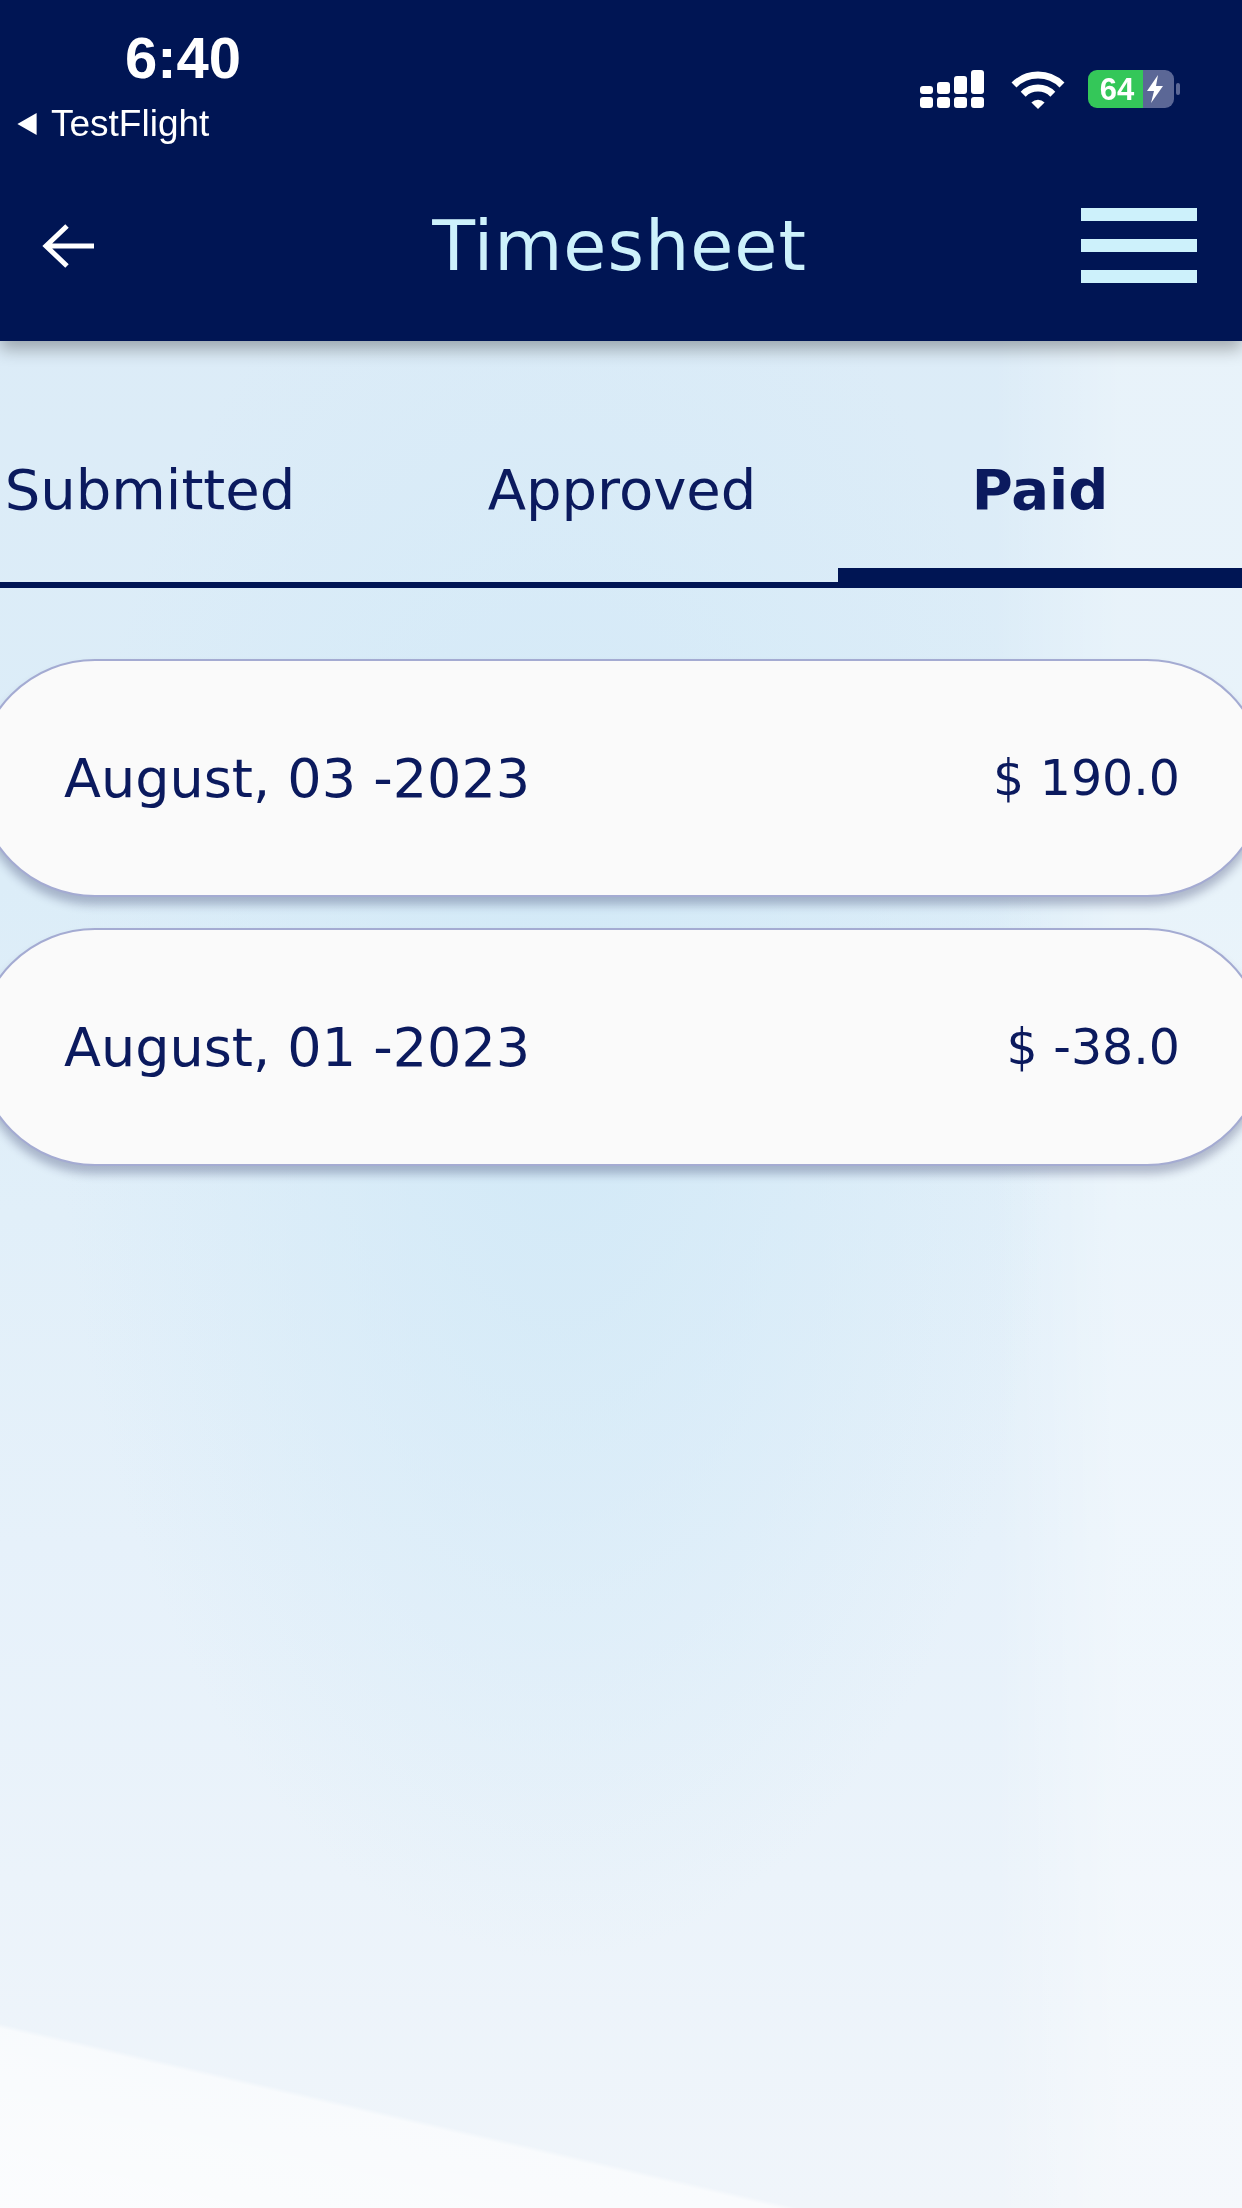 The image size is (1242, 2208). I want to click on signal-icon, so click(952, 89).